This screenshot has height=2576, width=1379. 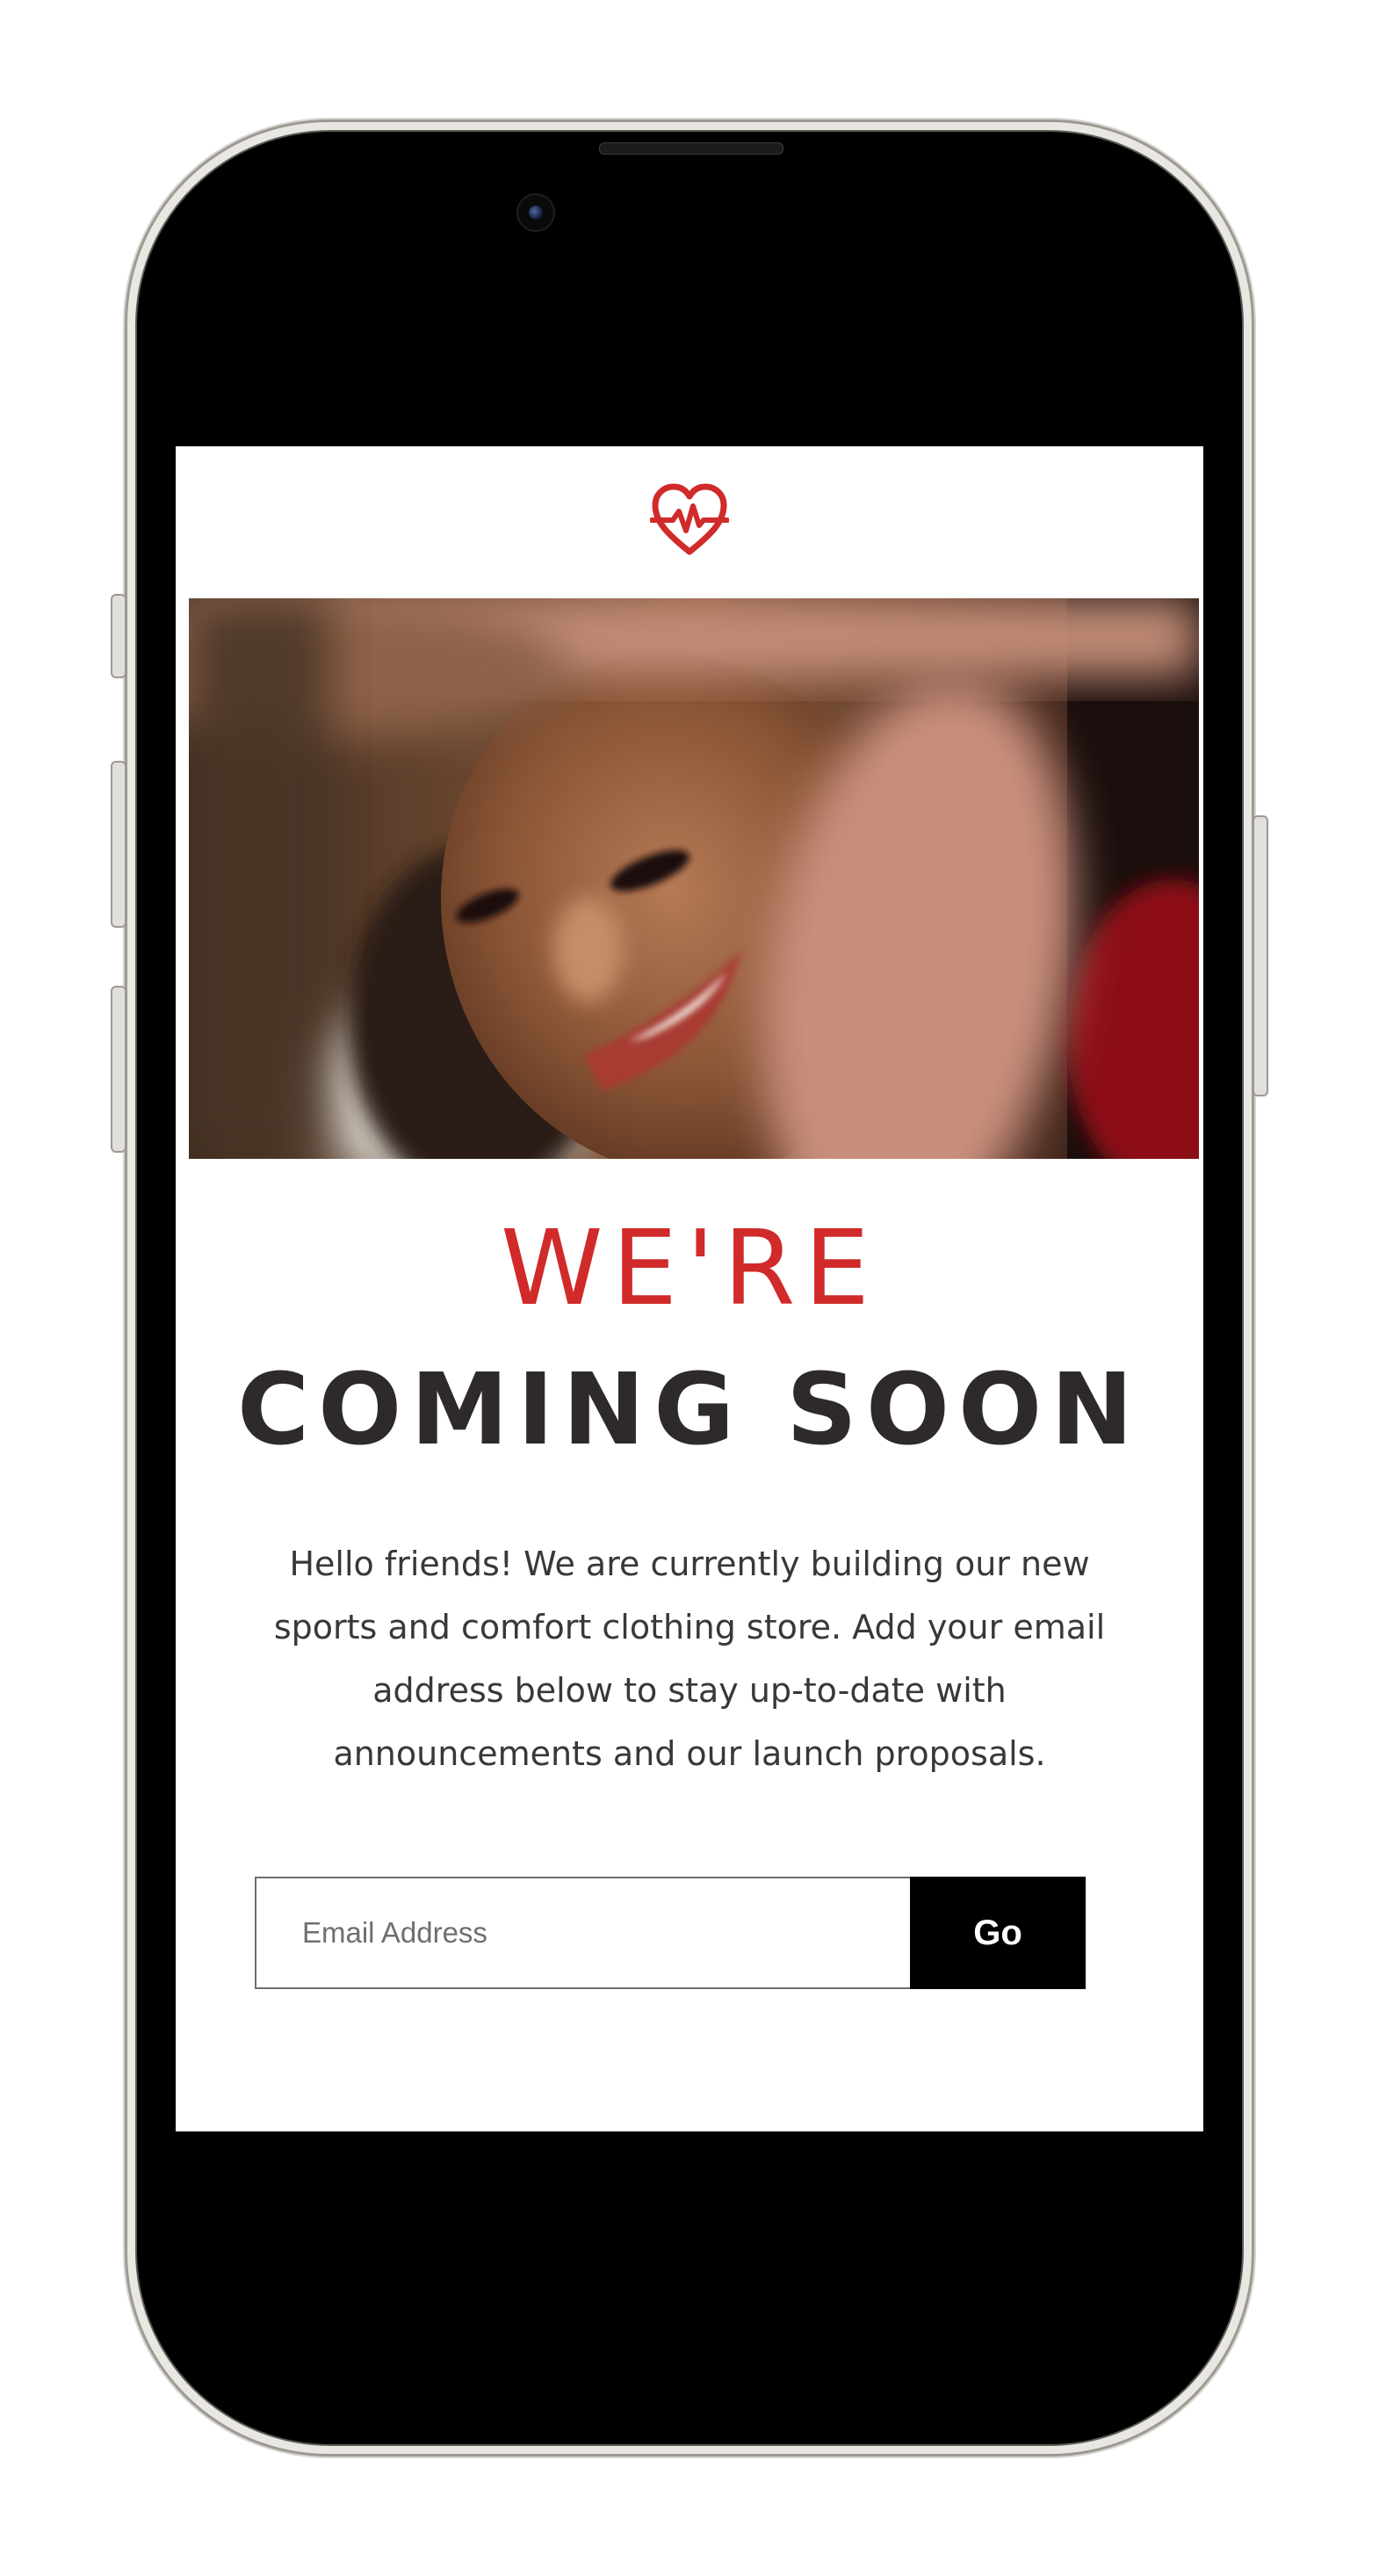 What do you see at coordinates (689, 1410) in the screenshot?
I see `headline-coming-soon: COMING SOON` at bounding box center [689, 1410].